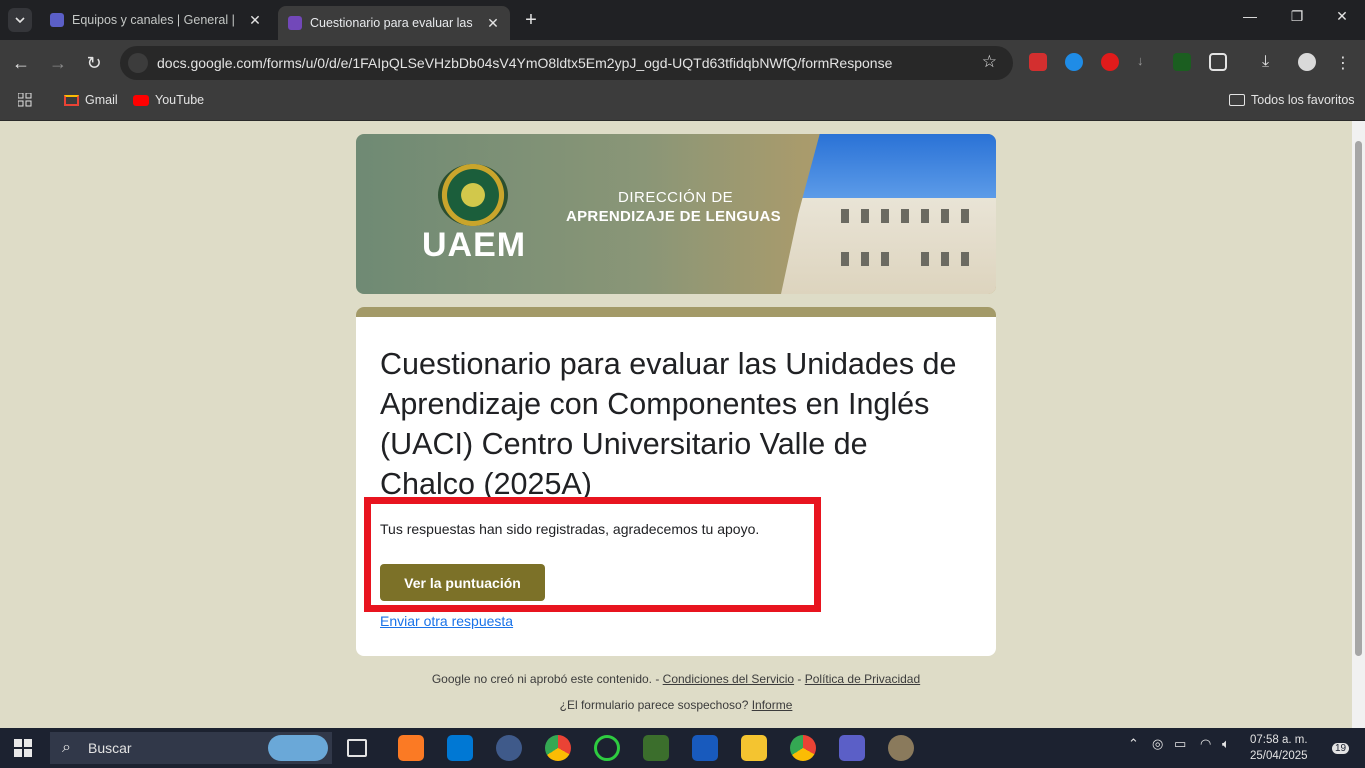  Describe the element at coordinates (141, 100) in the screenshot. I see `youtube-icon` at that location.